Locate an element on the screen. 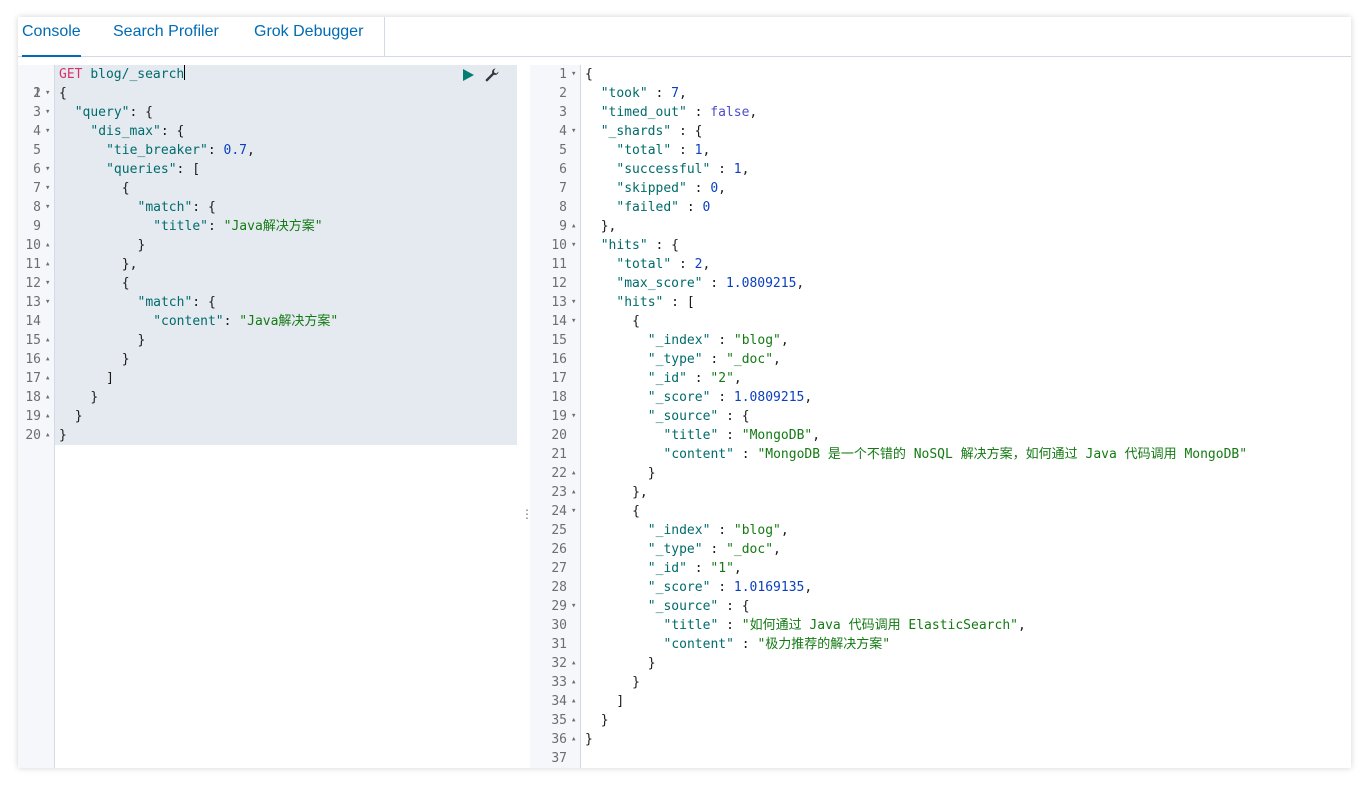 The width and height of the screenshot is (1369, 786). play-icon is located at coordinates (468, 75).